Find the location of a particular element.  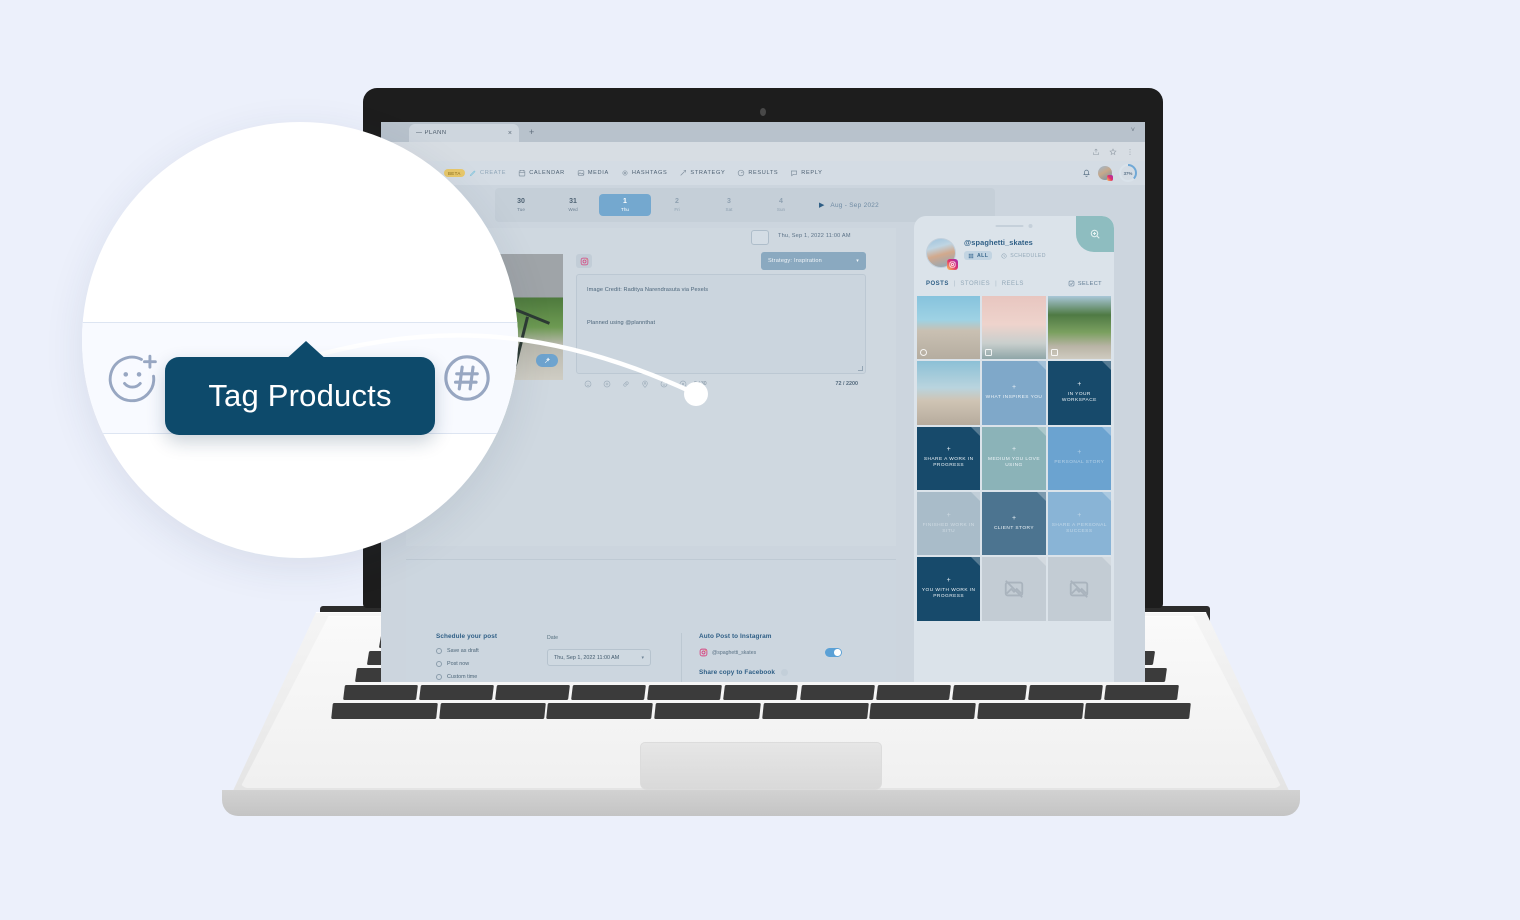

grid-cell-idea: + WHAT INSPIRES YOU is located at coordinates (1014, 393).